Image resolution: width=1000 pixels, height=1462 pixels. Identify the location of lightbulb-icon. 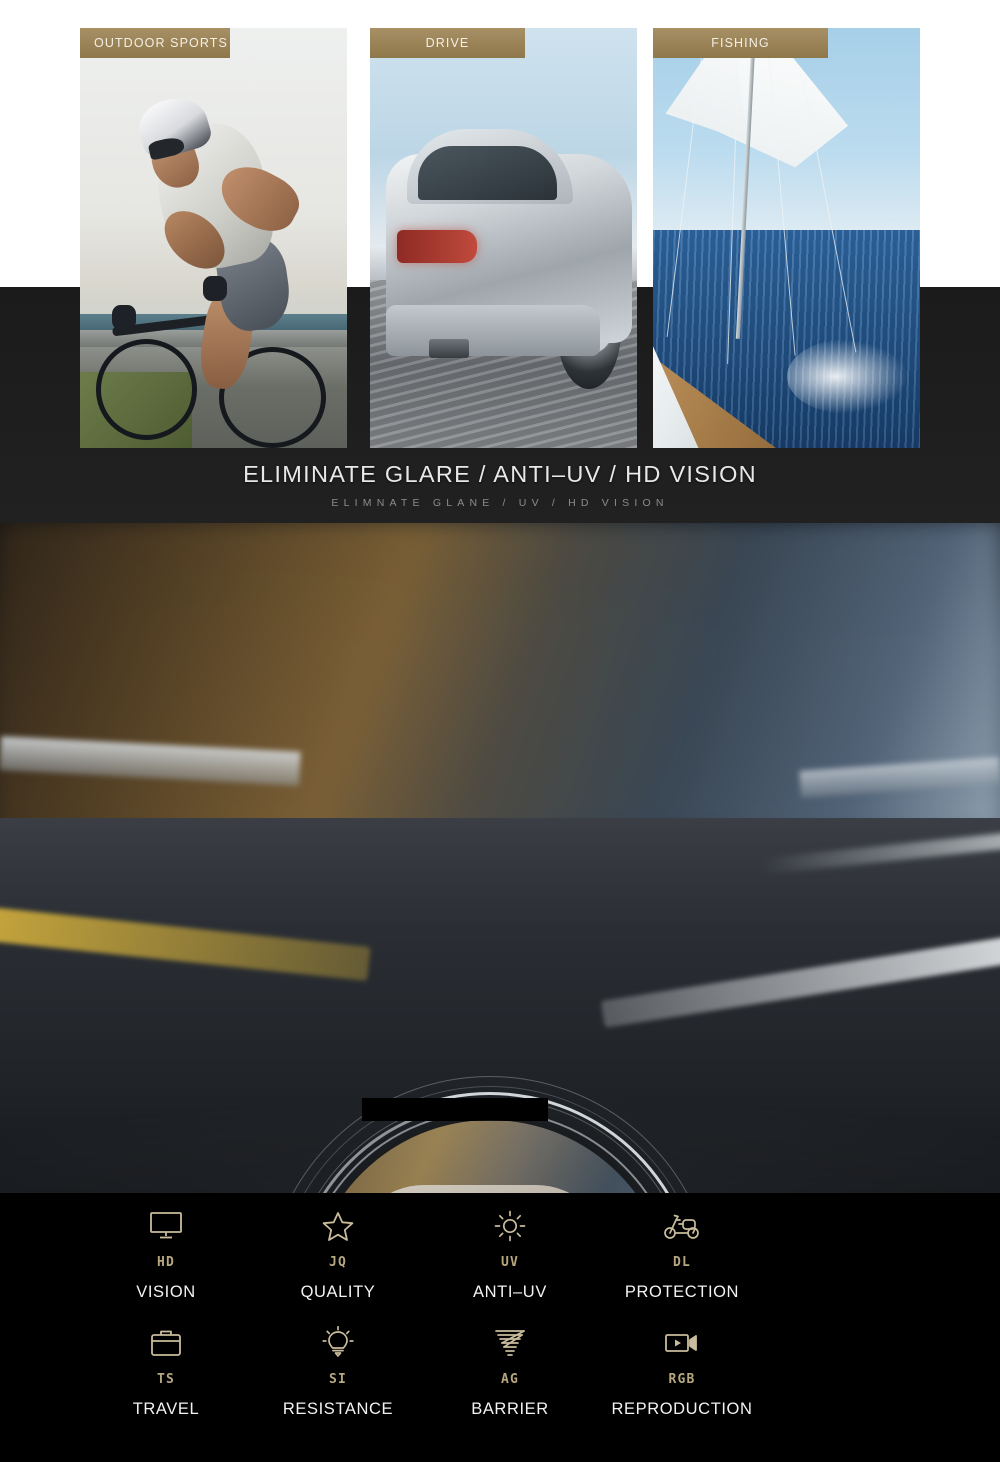
(338, 1343).